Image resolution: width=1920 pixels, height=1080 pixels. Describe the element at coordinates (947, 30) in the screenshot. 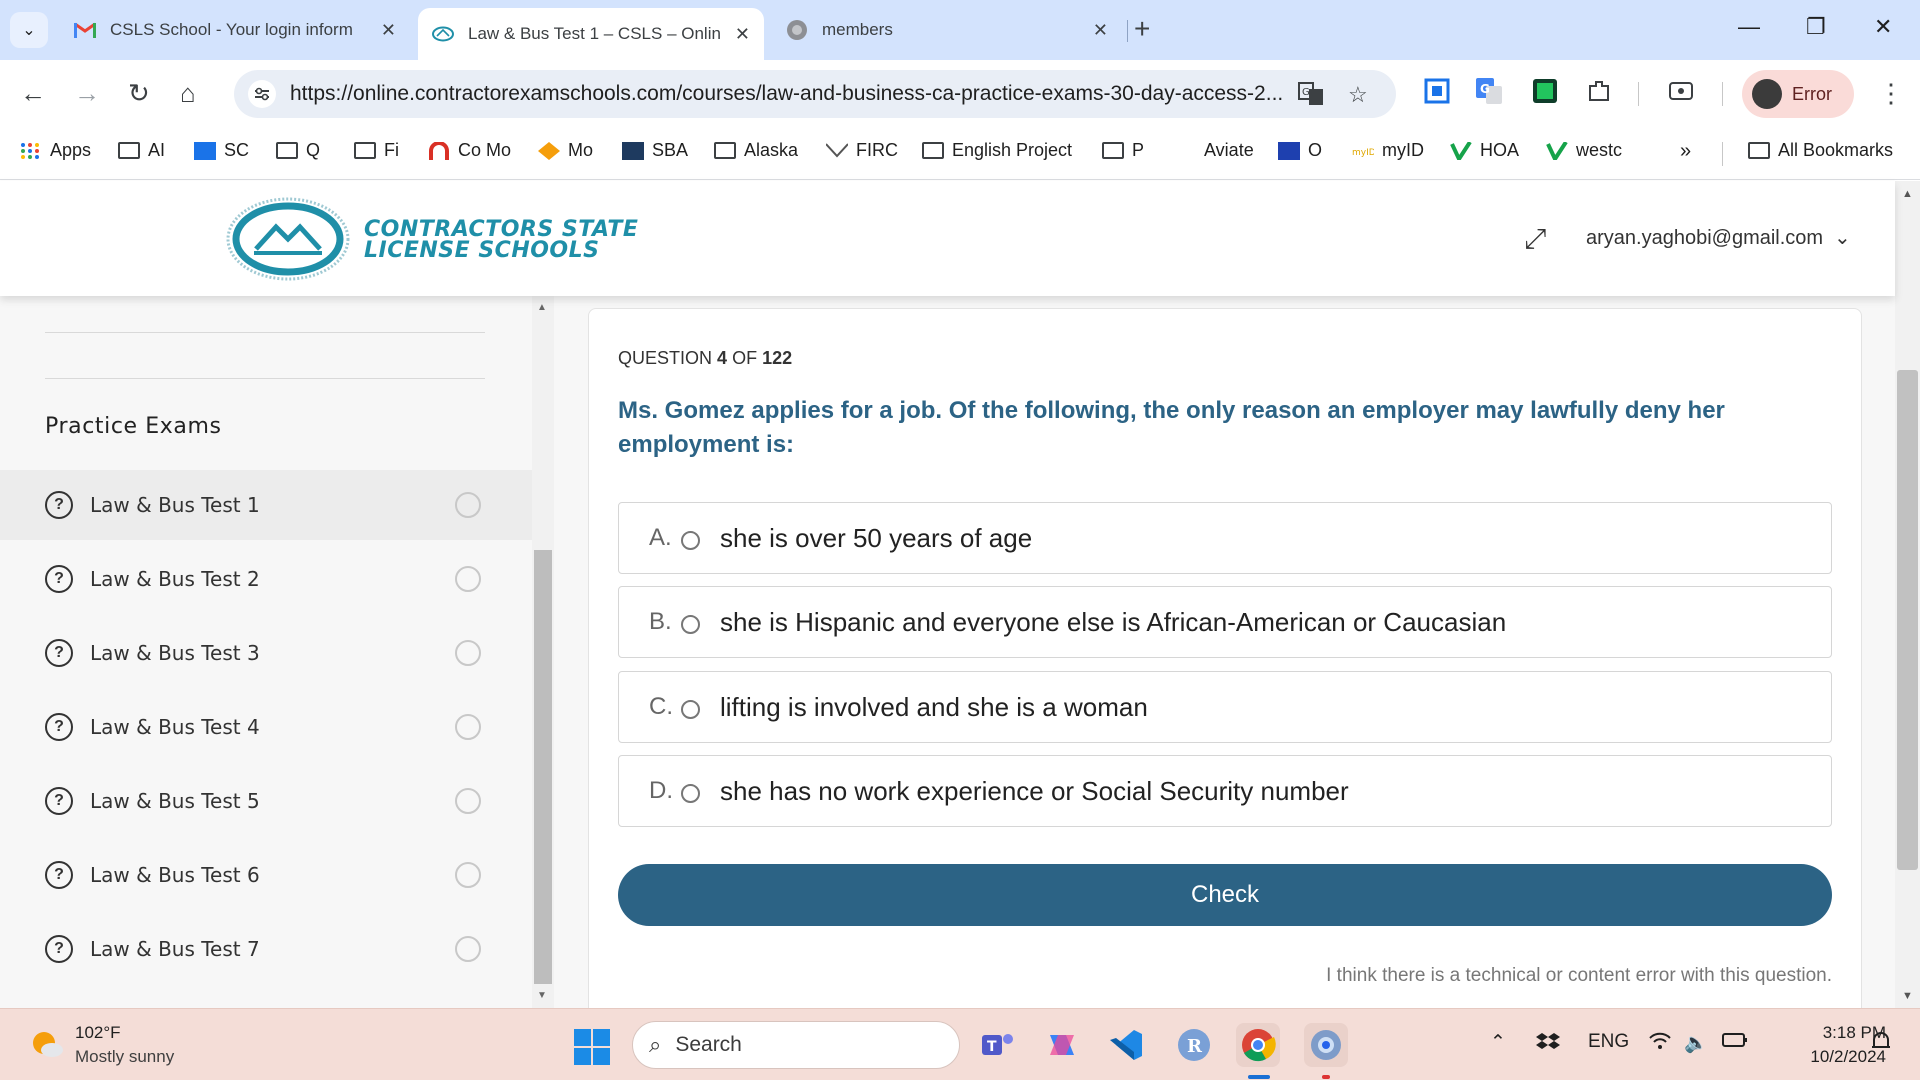

I see `tab-members: members ✕` at that location.